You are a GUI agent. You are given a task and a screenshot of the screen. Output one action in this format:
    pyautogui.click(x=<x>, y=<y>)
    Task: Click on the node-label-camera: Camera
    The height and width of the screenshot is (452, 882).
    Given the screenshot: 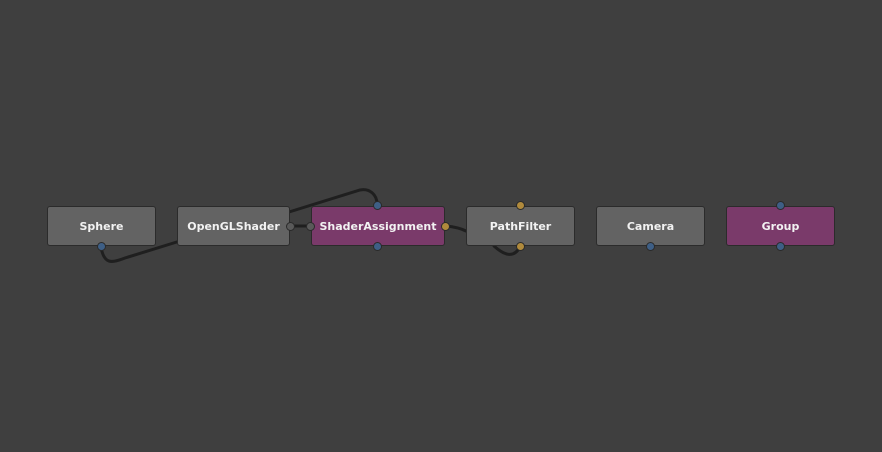 What is the action you would take?
    pyautogui.click(x=650, y=226)
    